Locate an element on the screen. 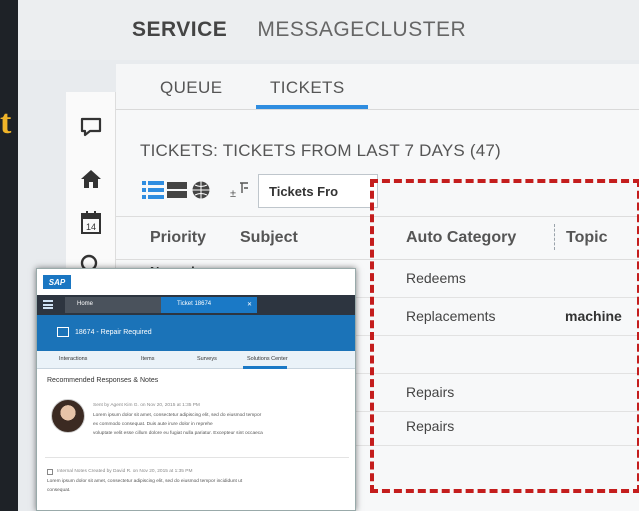  section-title: TICKETS: TICKETS FROM LAST 7 DAYS (47) is located at coordinates (320, 150).